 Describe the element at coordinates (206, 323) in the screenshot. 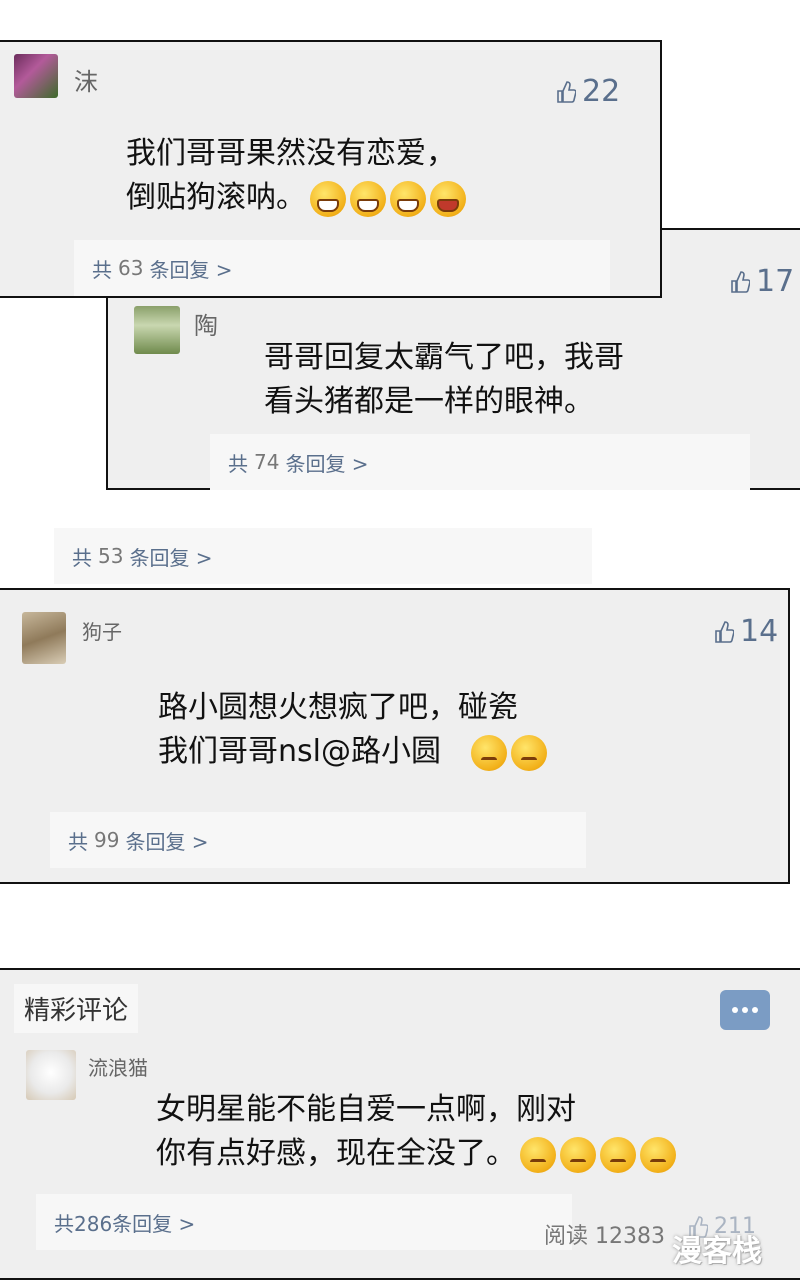

I see `username: 陶` at that location.